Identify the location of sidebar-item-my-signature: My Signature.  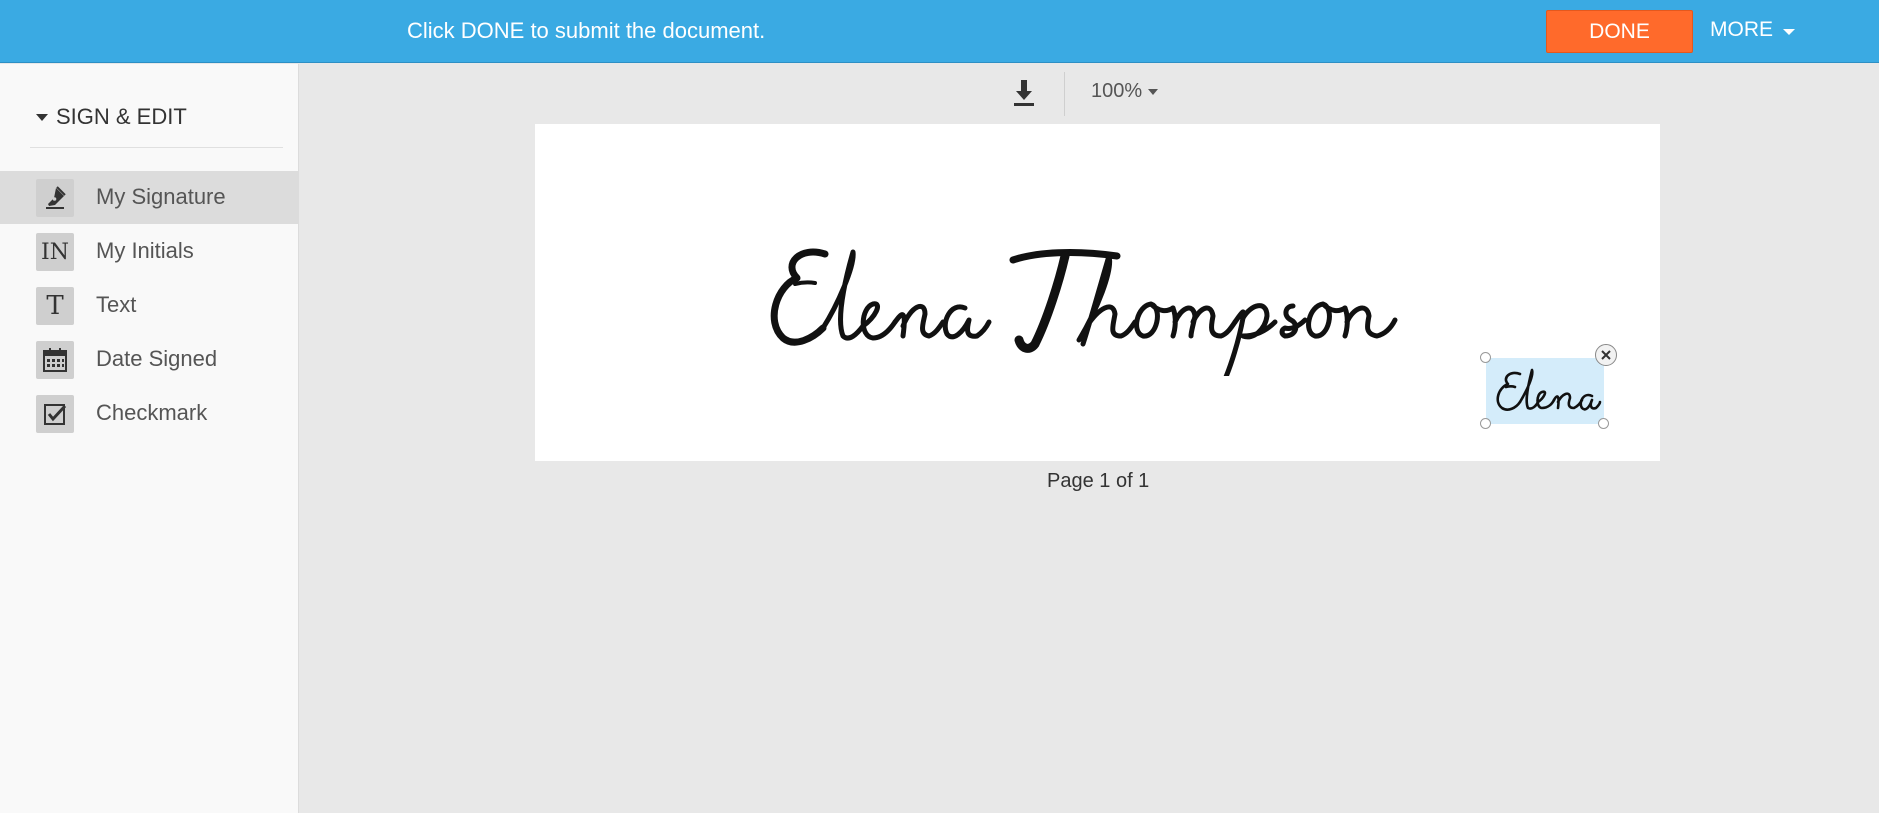
(149, 197).